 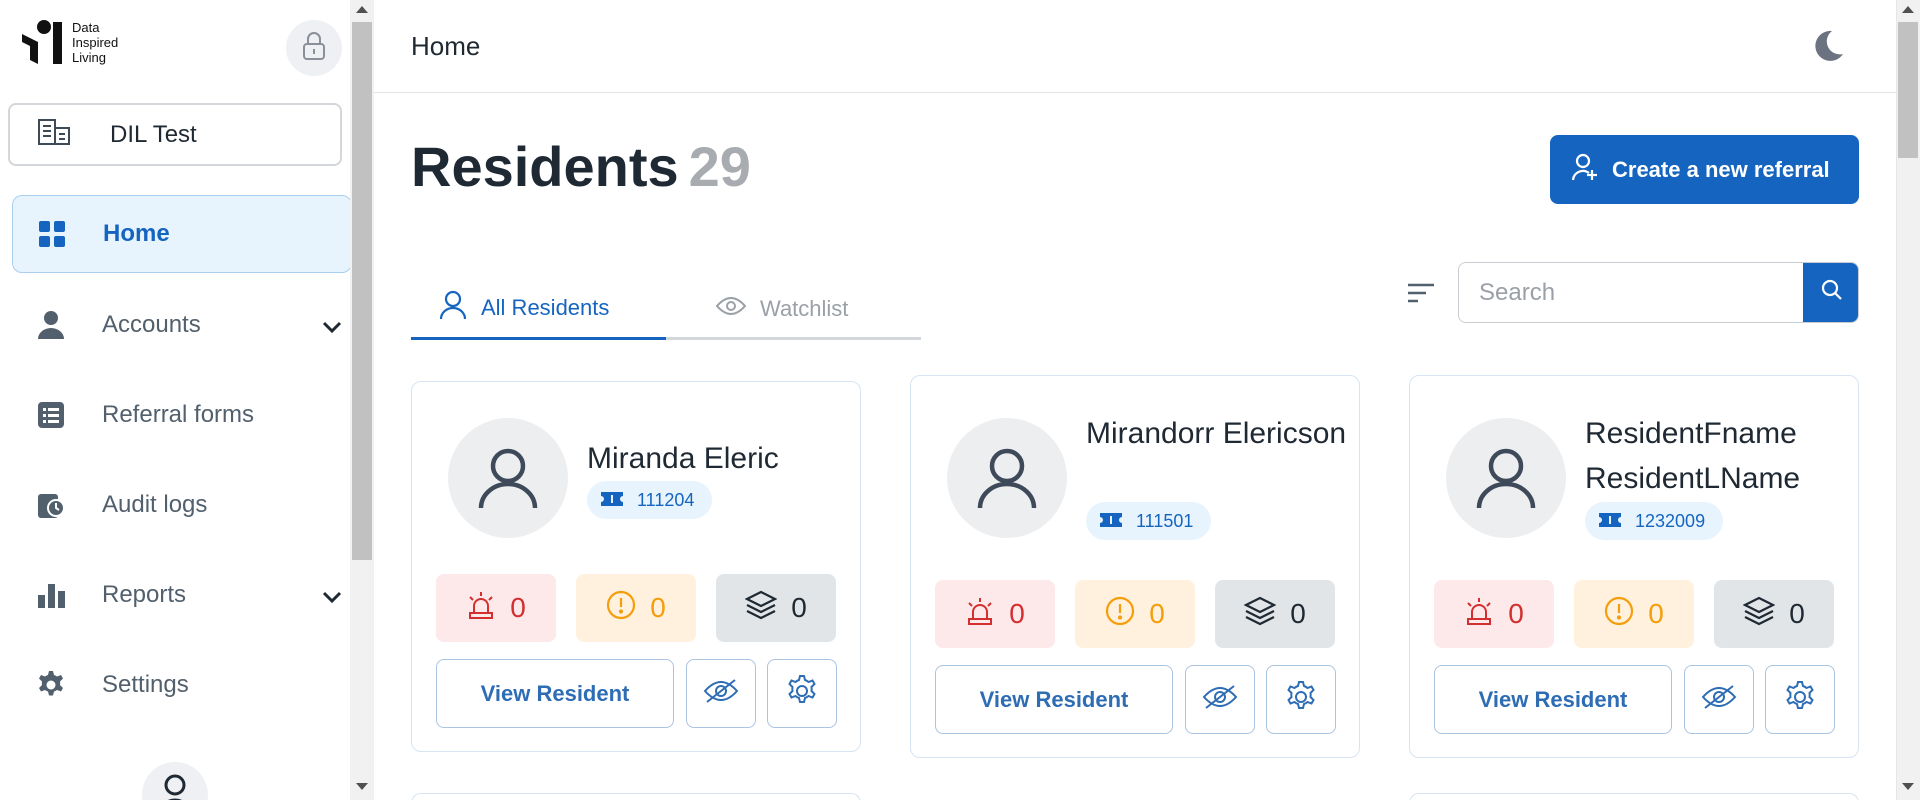 What do you see at coordinates (42, 42) in the screenshot?
I see `logo-mark-icon` at bounding box center [42, 42].